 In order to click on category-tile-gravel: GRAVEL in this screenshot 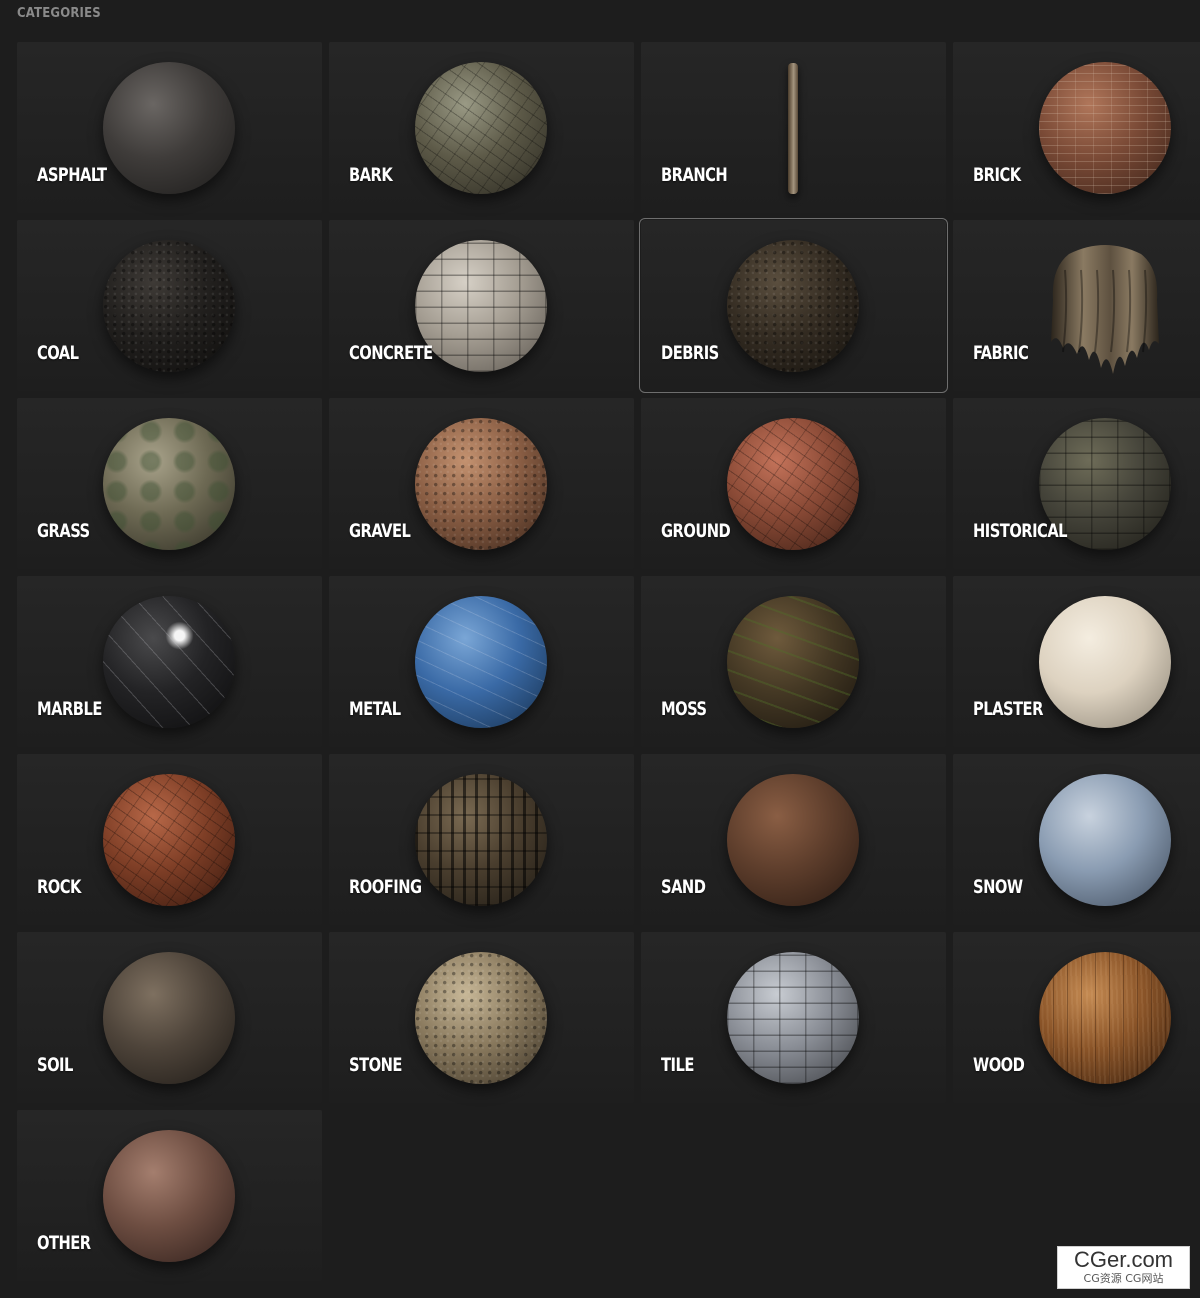, I will do `click(481, 483)`.